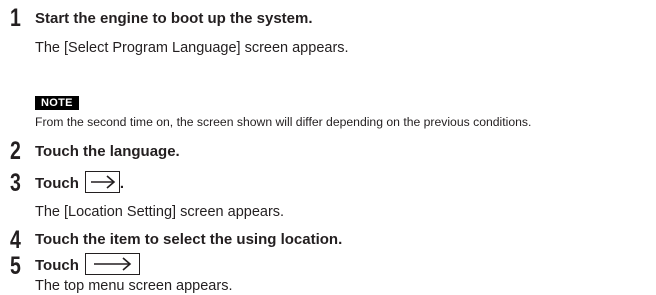 Image resolution: width=656 pixels, height=295 pixels. What do you see at coordinates (57, 103) in the screenshot?
I see `note-badge: NOTE` at bounding box center [57, 103].